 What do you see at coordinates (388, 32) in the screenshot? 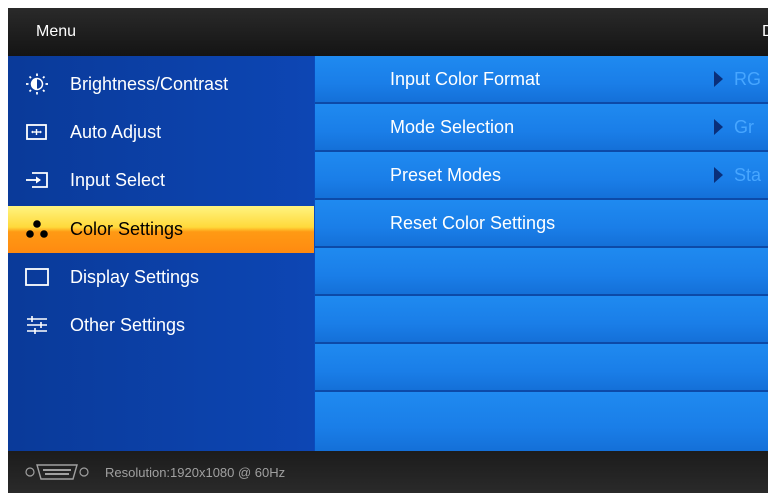
I see `menu-header: Menu D` at bounding box center [388, 32].